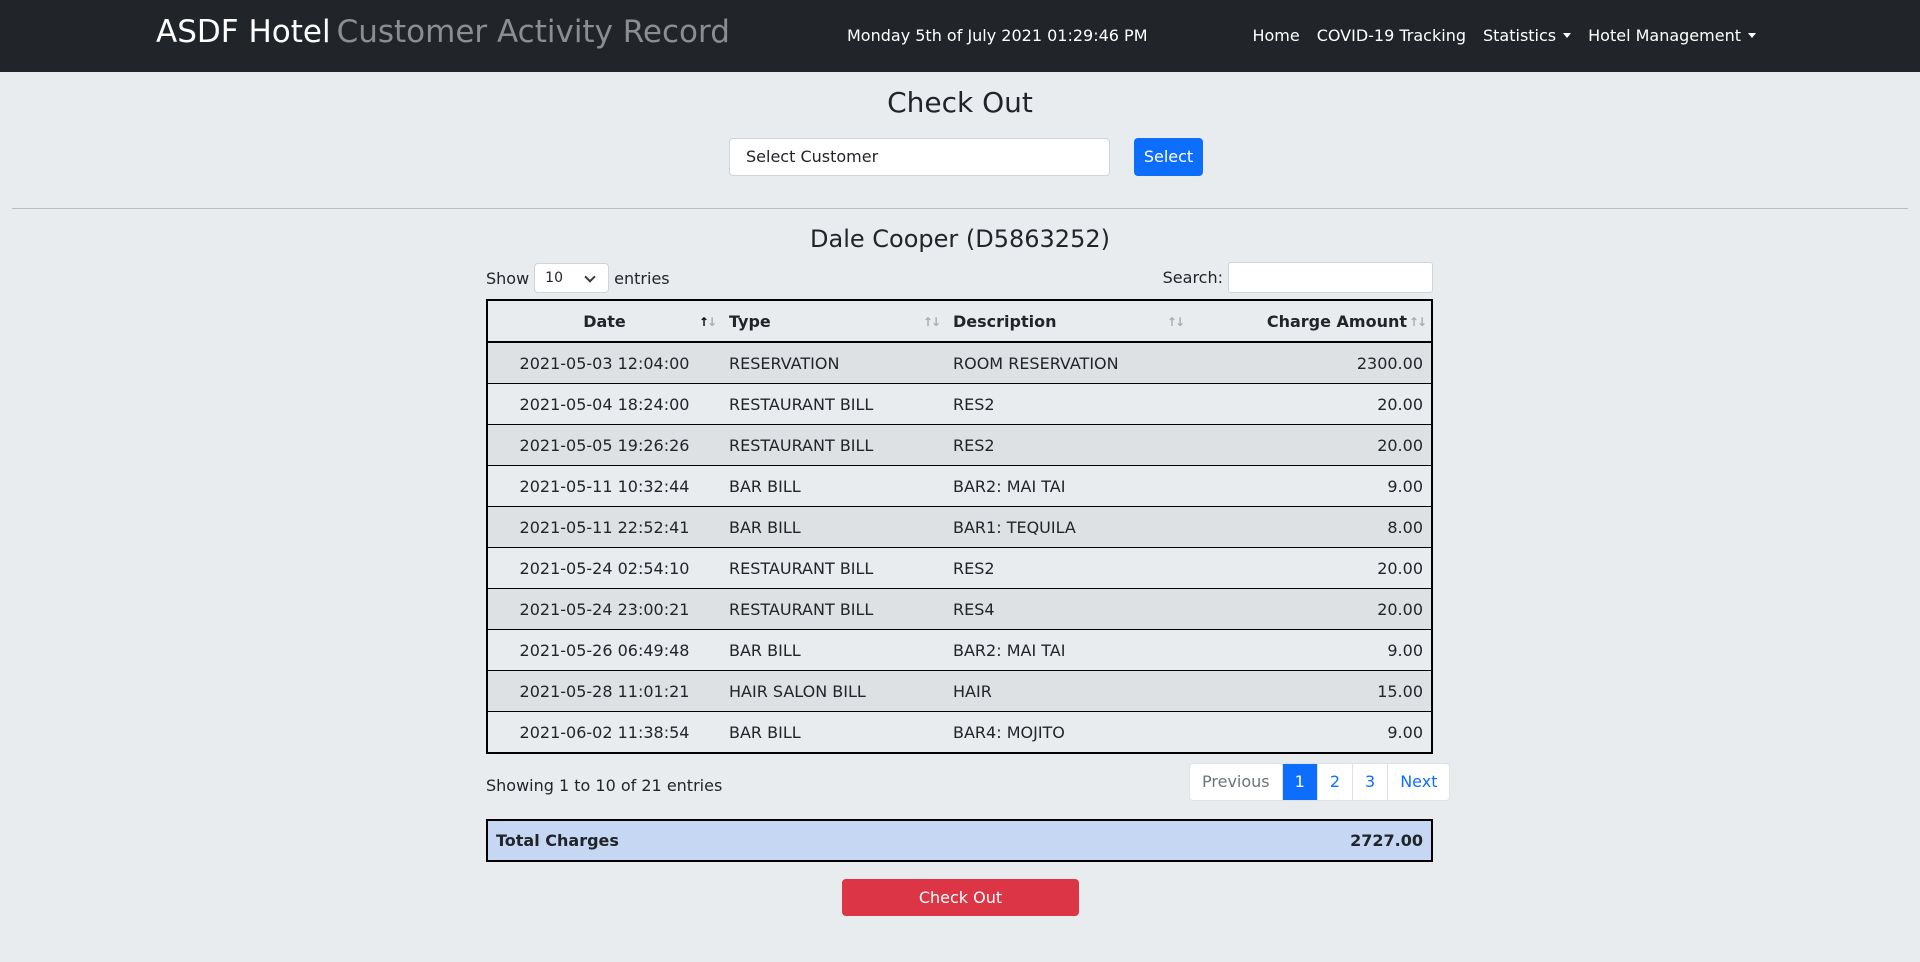 This screenshot has width=1920, height=962. I want to click on pagination-next: Next, so click(1418, 782).